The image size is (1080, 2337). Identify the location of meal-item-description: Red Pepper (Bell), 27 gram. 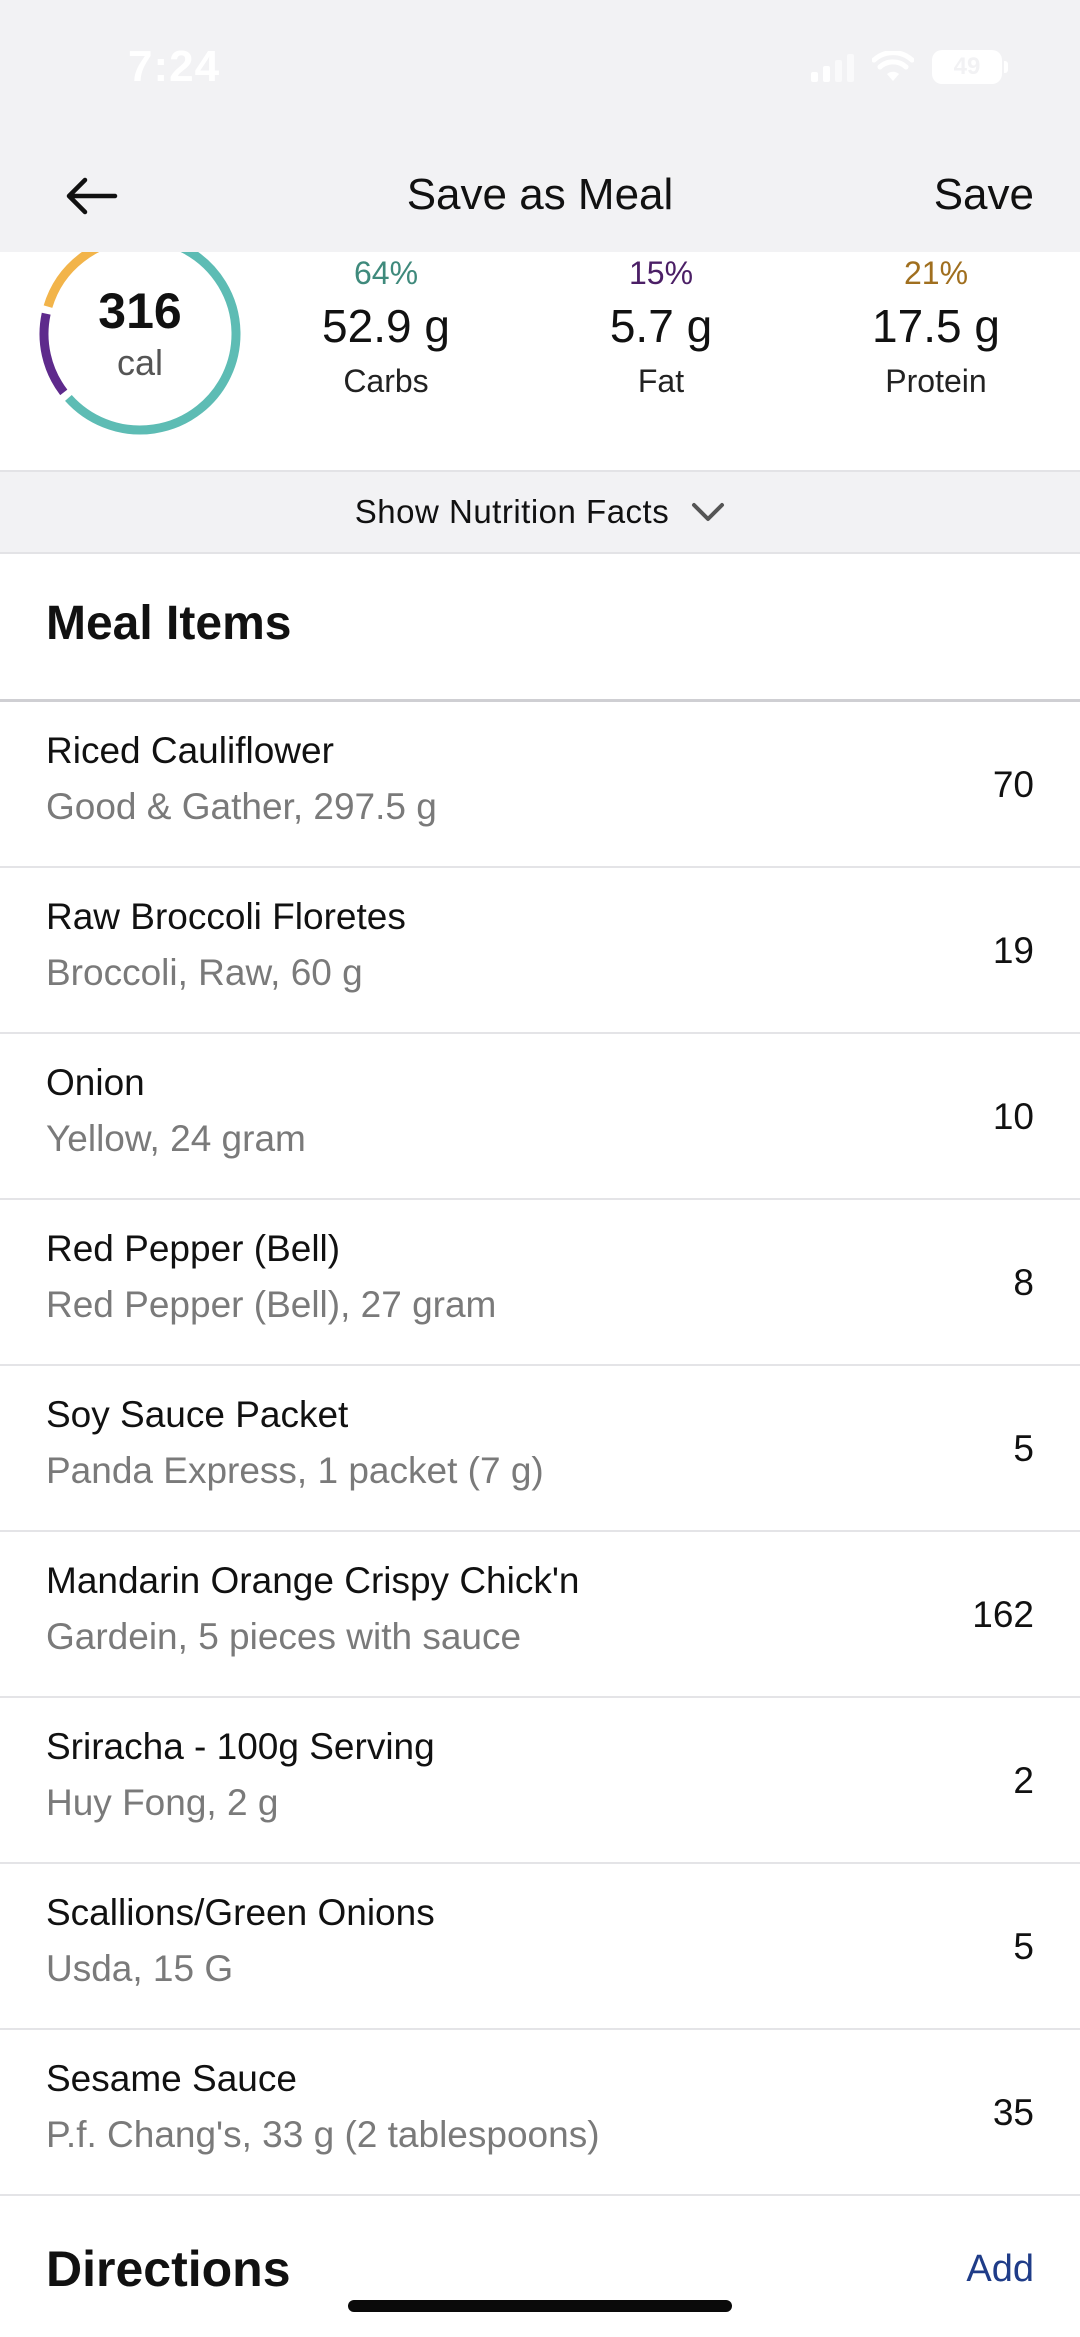
(271, 1304).